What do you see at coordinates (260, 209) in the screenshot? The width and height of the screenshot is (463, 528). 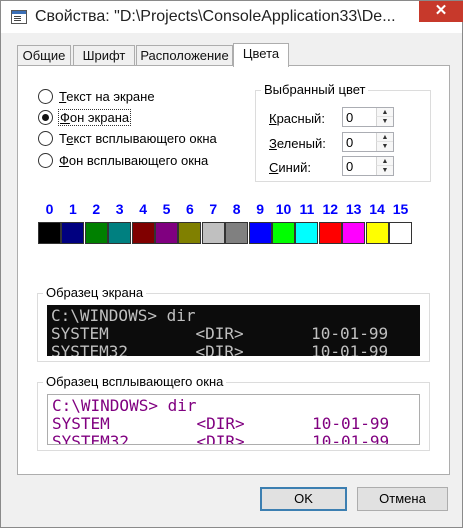 I see `color-index-label: 9` at bounding box center [260, 209].